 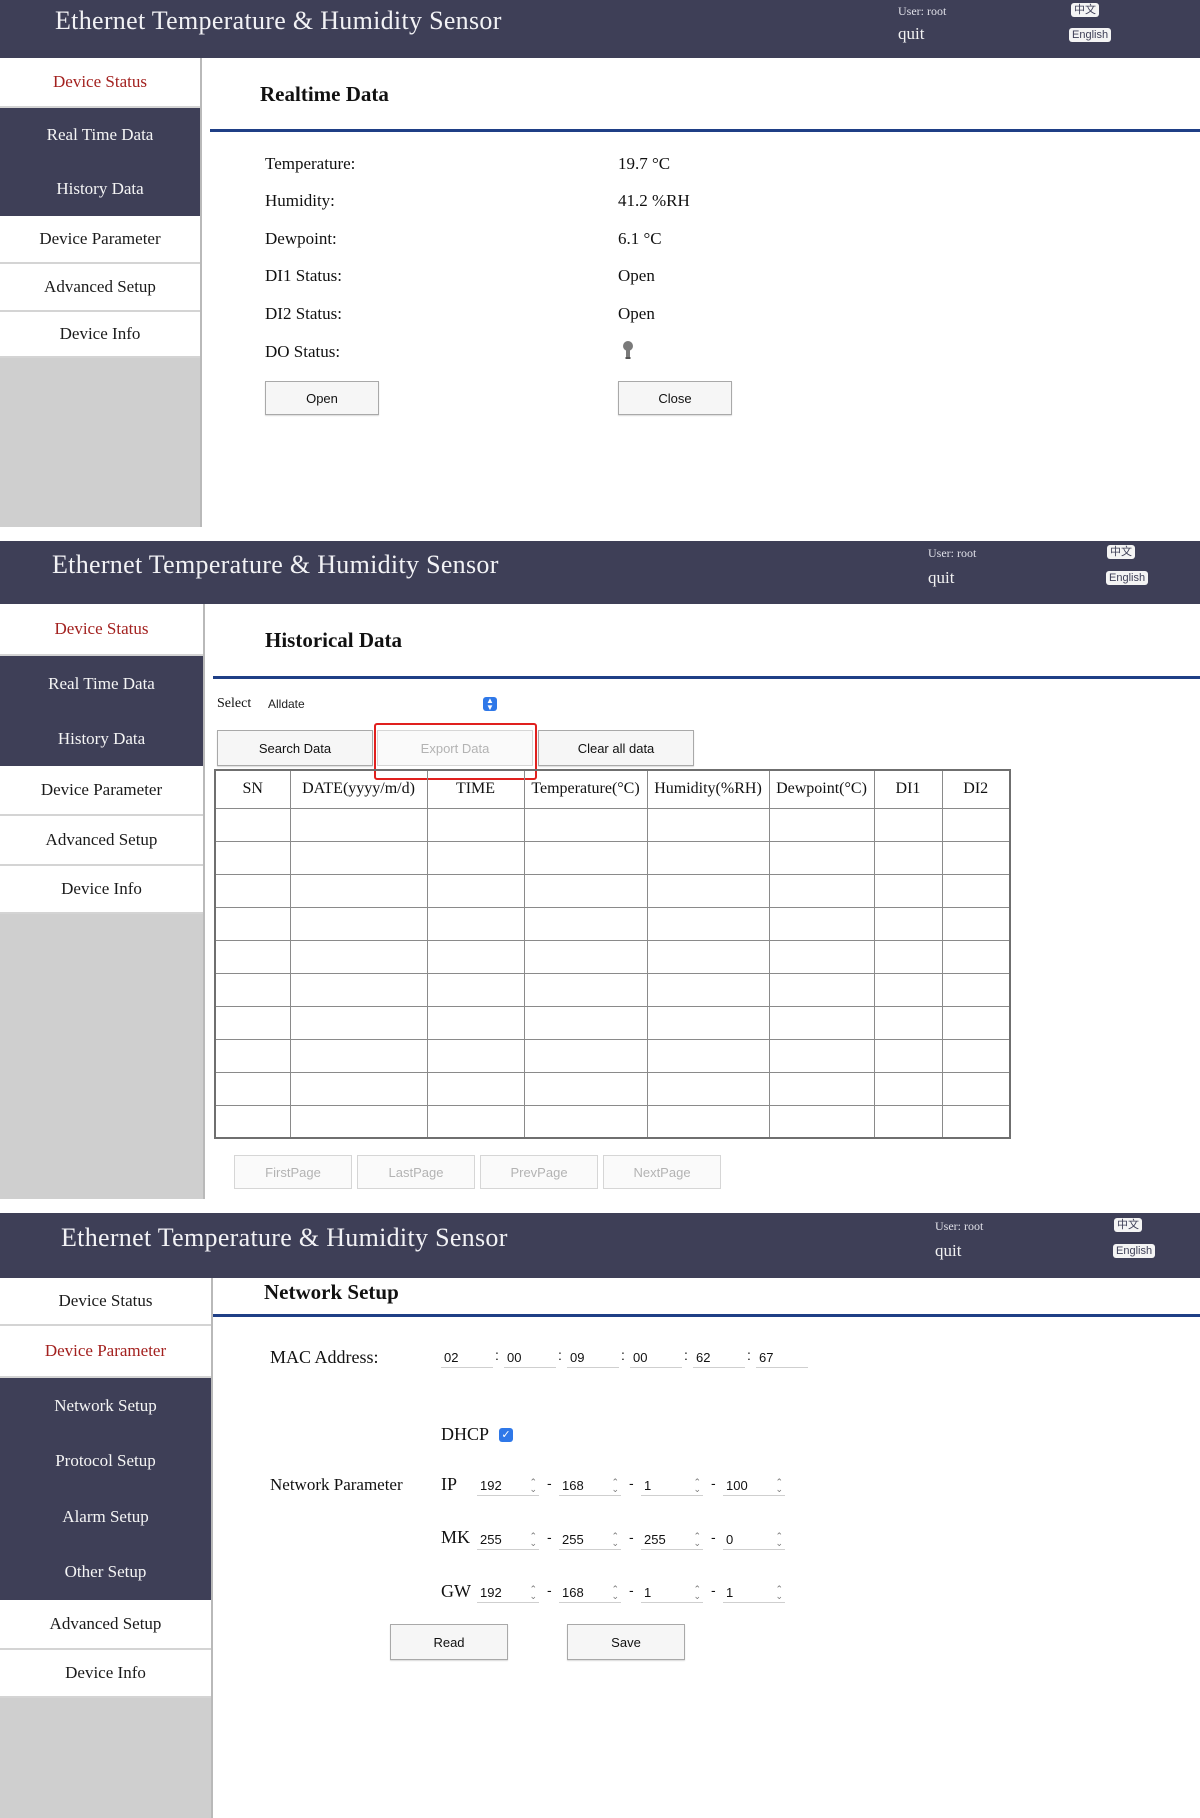 What do you see at coordinates (383, 705) in the screenshot?
I see `date-select: Alldate ▲ ▼` at bounding box center [383, 705].